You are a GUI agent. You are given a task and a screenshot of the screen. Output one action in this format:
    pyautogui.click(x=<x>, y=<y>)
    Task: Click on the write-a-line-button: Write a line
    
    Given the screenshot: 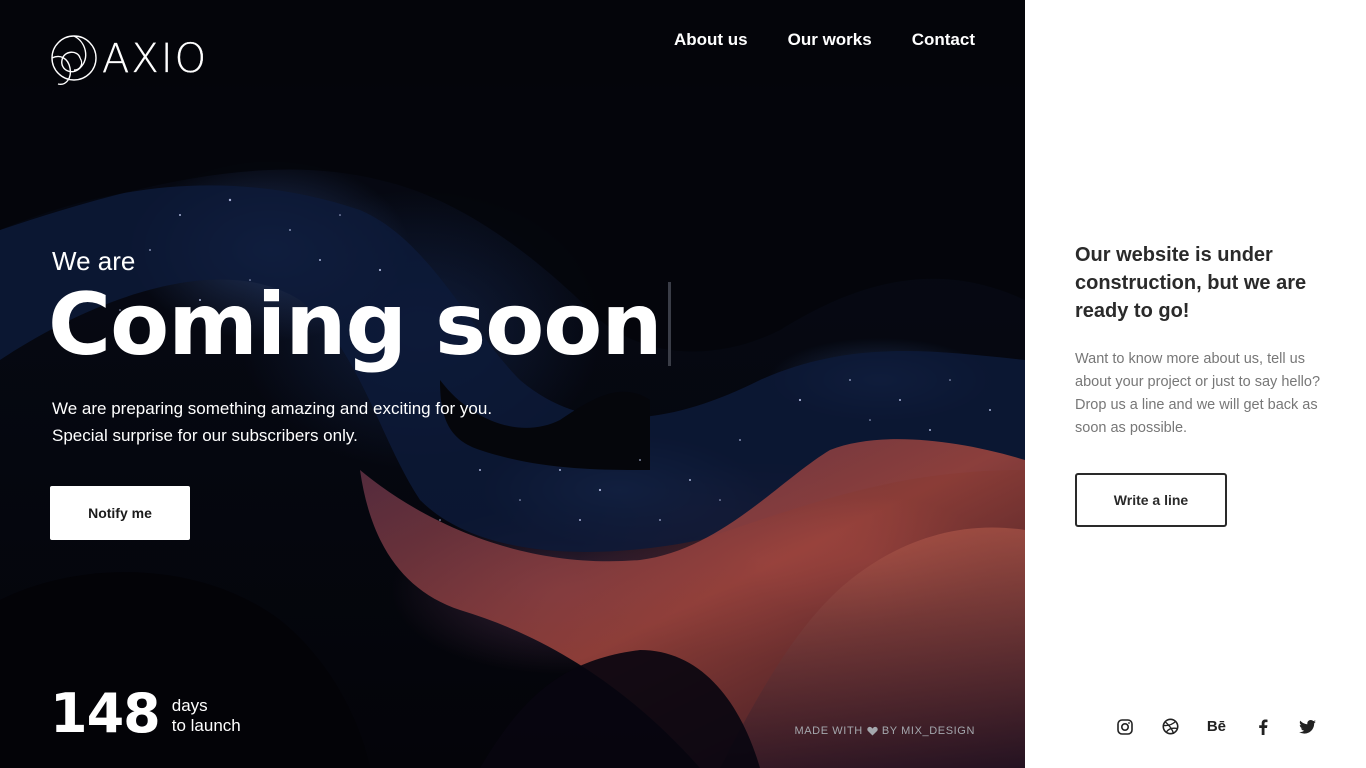 What is the action you would take?
    pyautogui.click(x=1151, y=500)
    